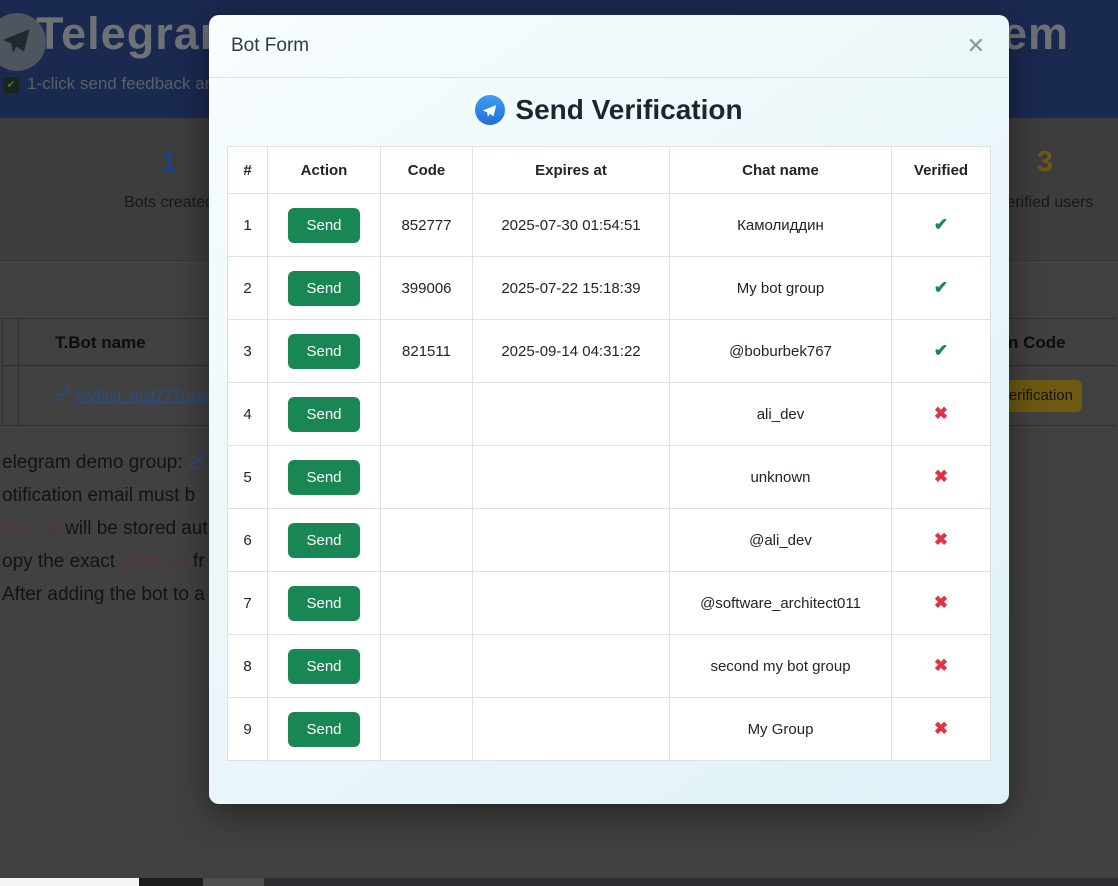 The image size is (1118, 886). Describe the element at coordinates (99, 495) in the screenshot. I see `note-text: otification email must b` at that location.